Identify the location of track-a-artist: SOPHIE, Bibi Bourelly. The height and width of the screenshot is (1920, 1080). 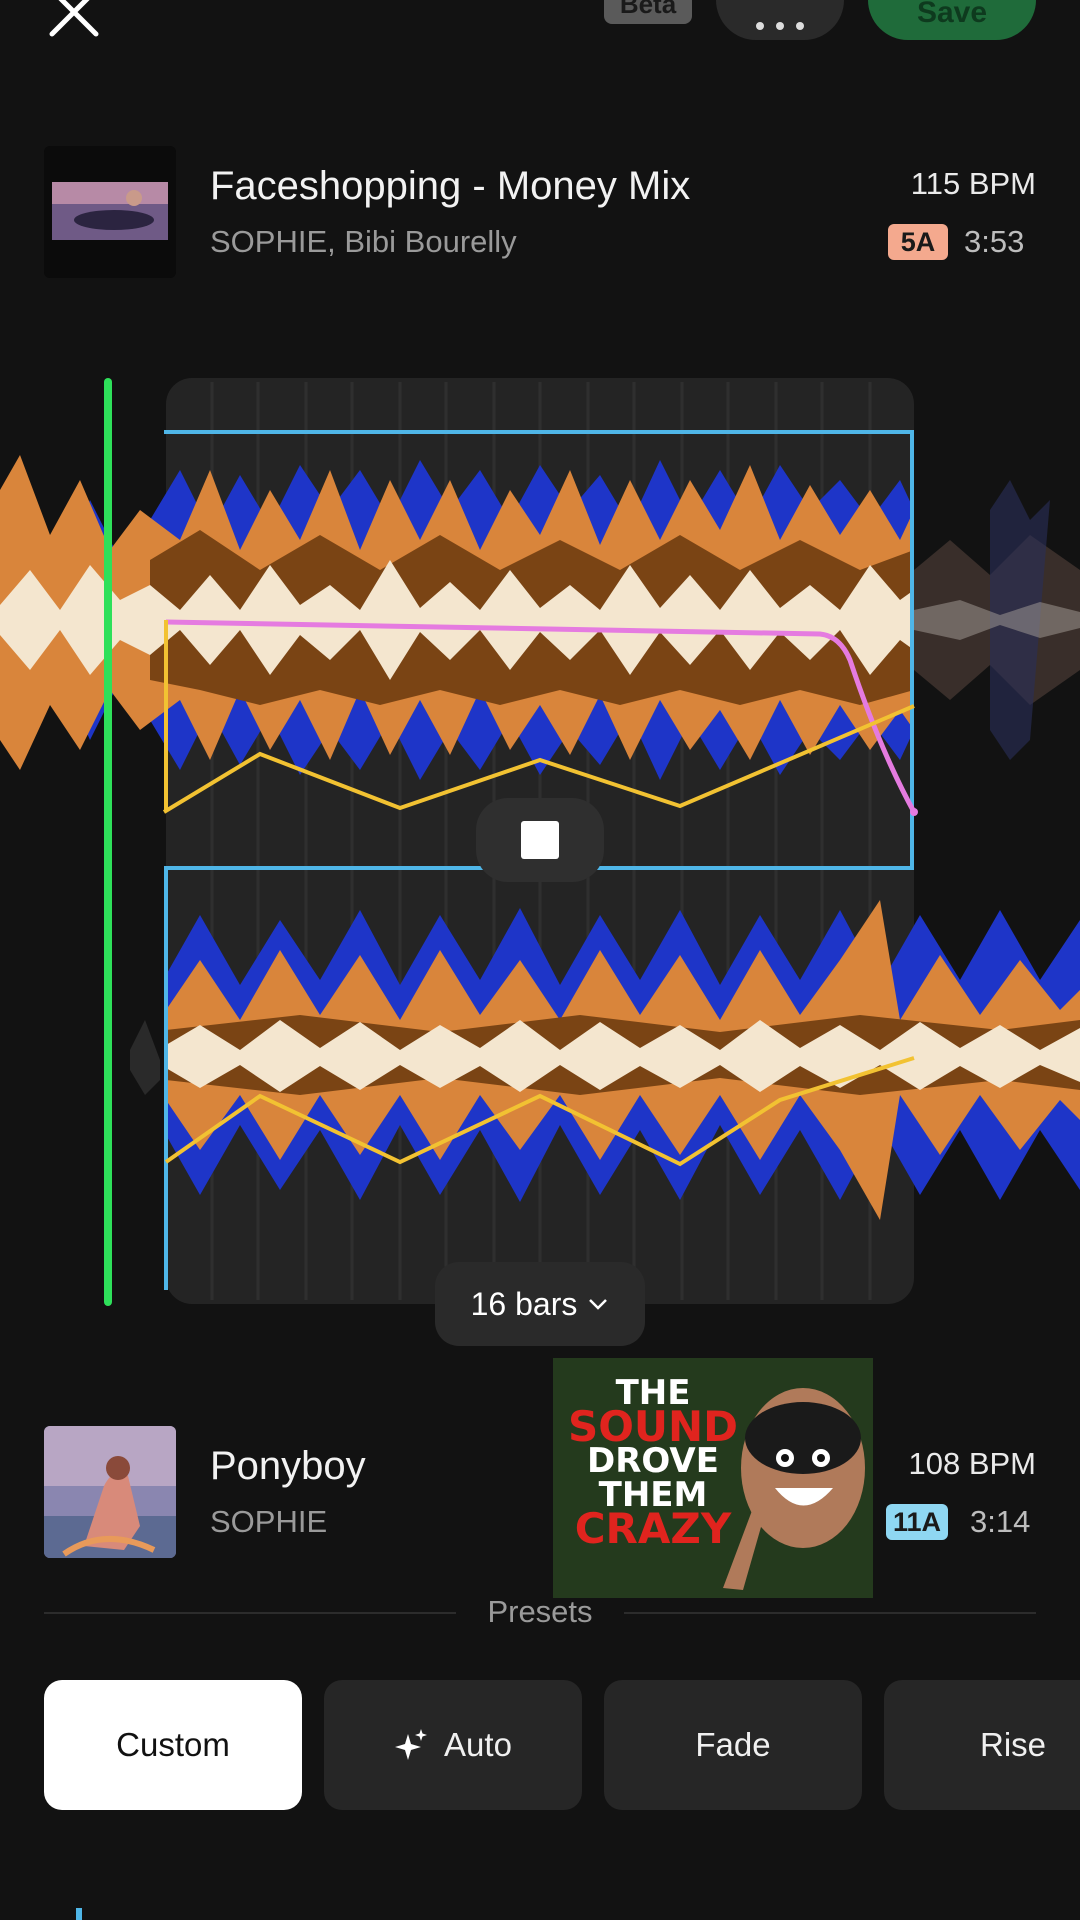
(363, 241).